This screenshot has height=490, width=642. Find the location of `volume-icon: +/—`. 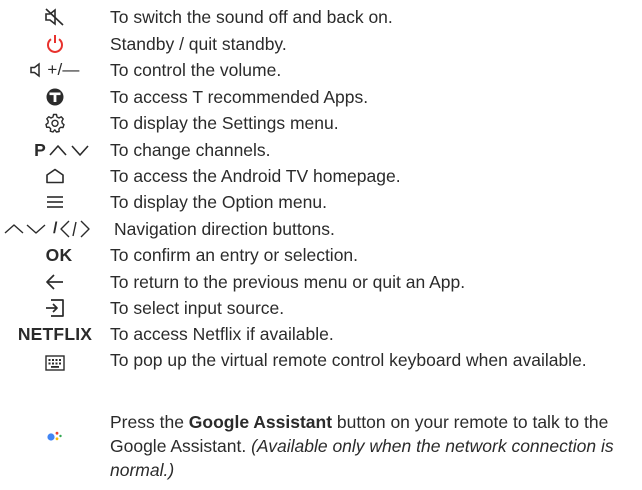

volume-icon: +/— is located at coordinates (55, 70).